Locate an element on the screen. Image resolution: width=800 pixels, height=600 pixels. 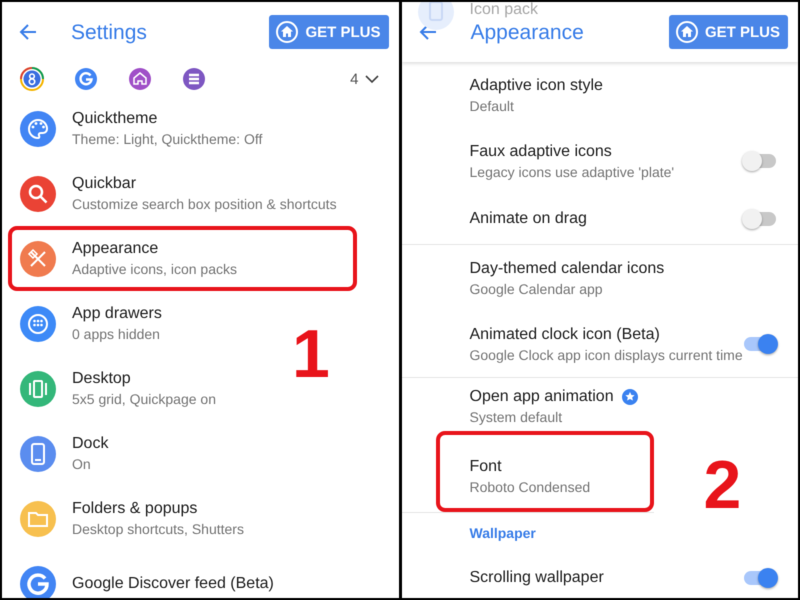
google-g-icon is located at coordinates (86, 79).